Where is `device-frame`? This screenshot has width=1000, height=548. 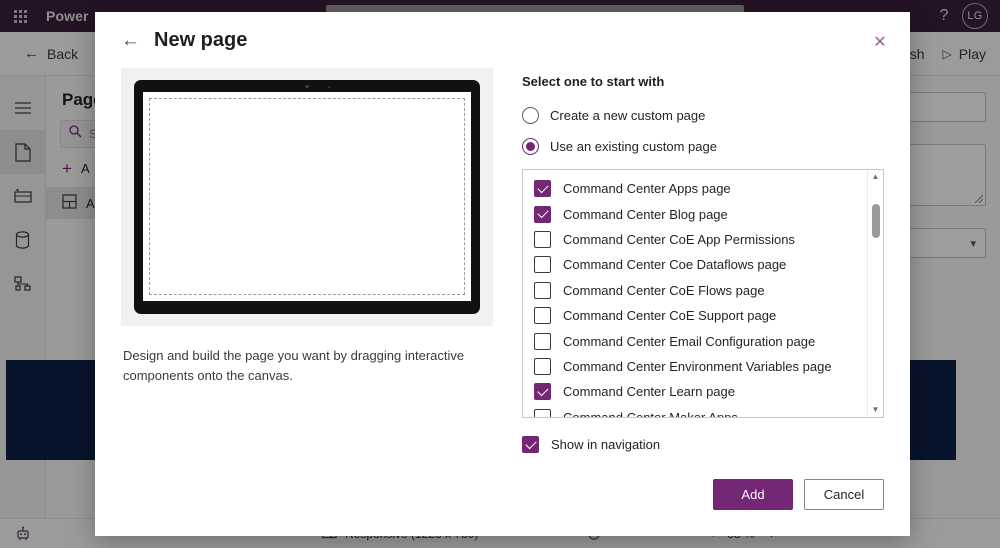
device-frame is located at coordinates (307, 197).